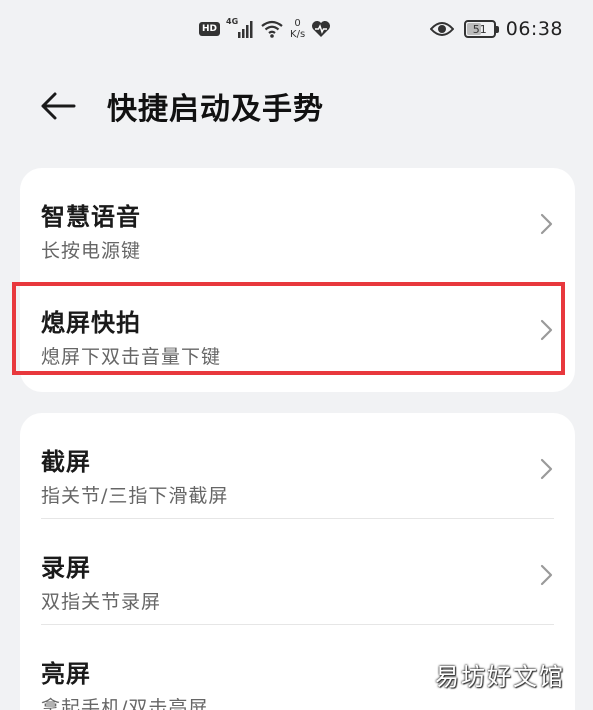 Image resolution: width=593 pixels, height=710 pixels. I want to click on status-bar: HD 4G 0 K/s 51 06:38, so click(296, 31).